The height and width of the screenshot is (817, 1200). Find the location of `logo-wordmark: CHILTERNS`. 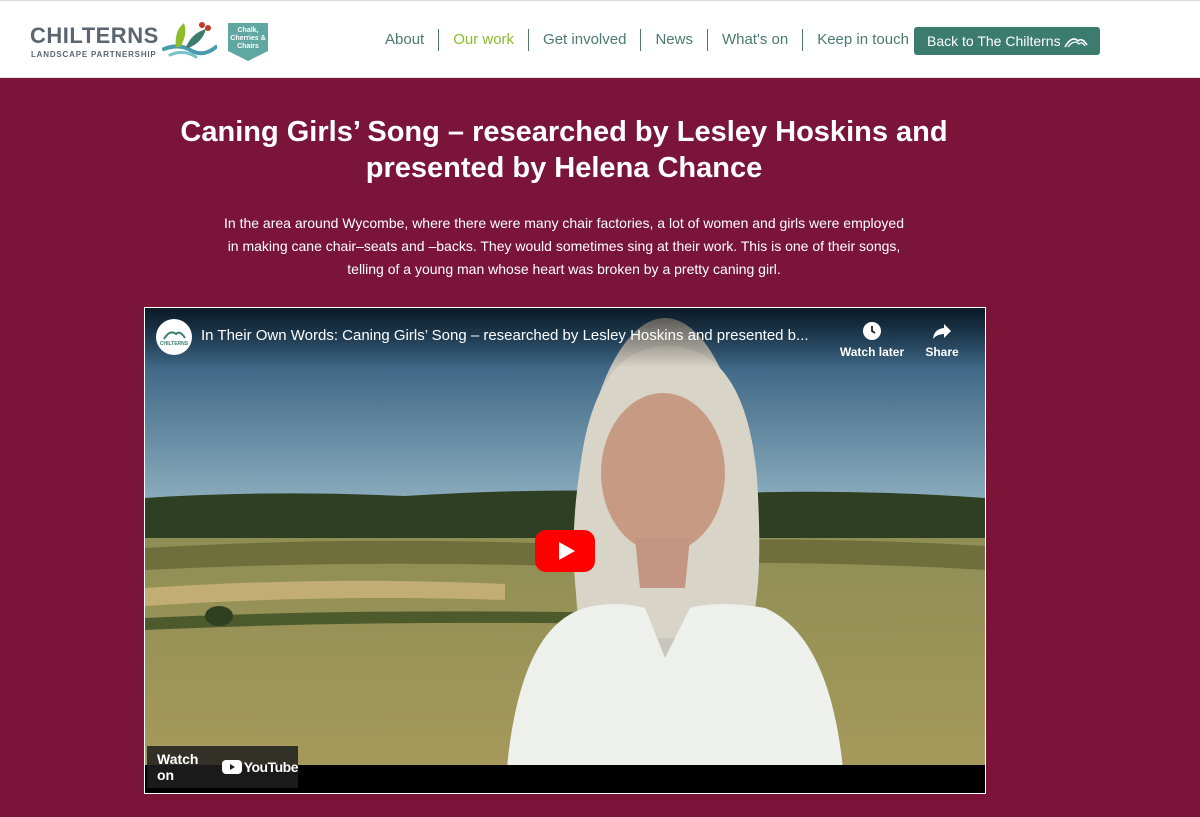

logo-wordmark: CHILTERNS is located at coordinates (94, 35).